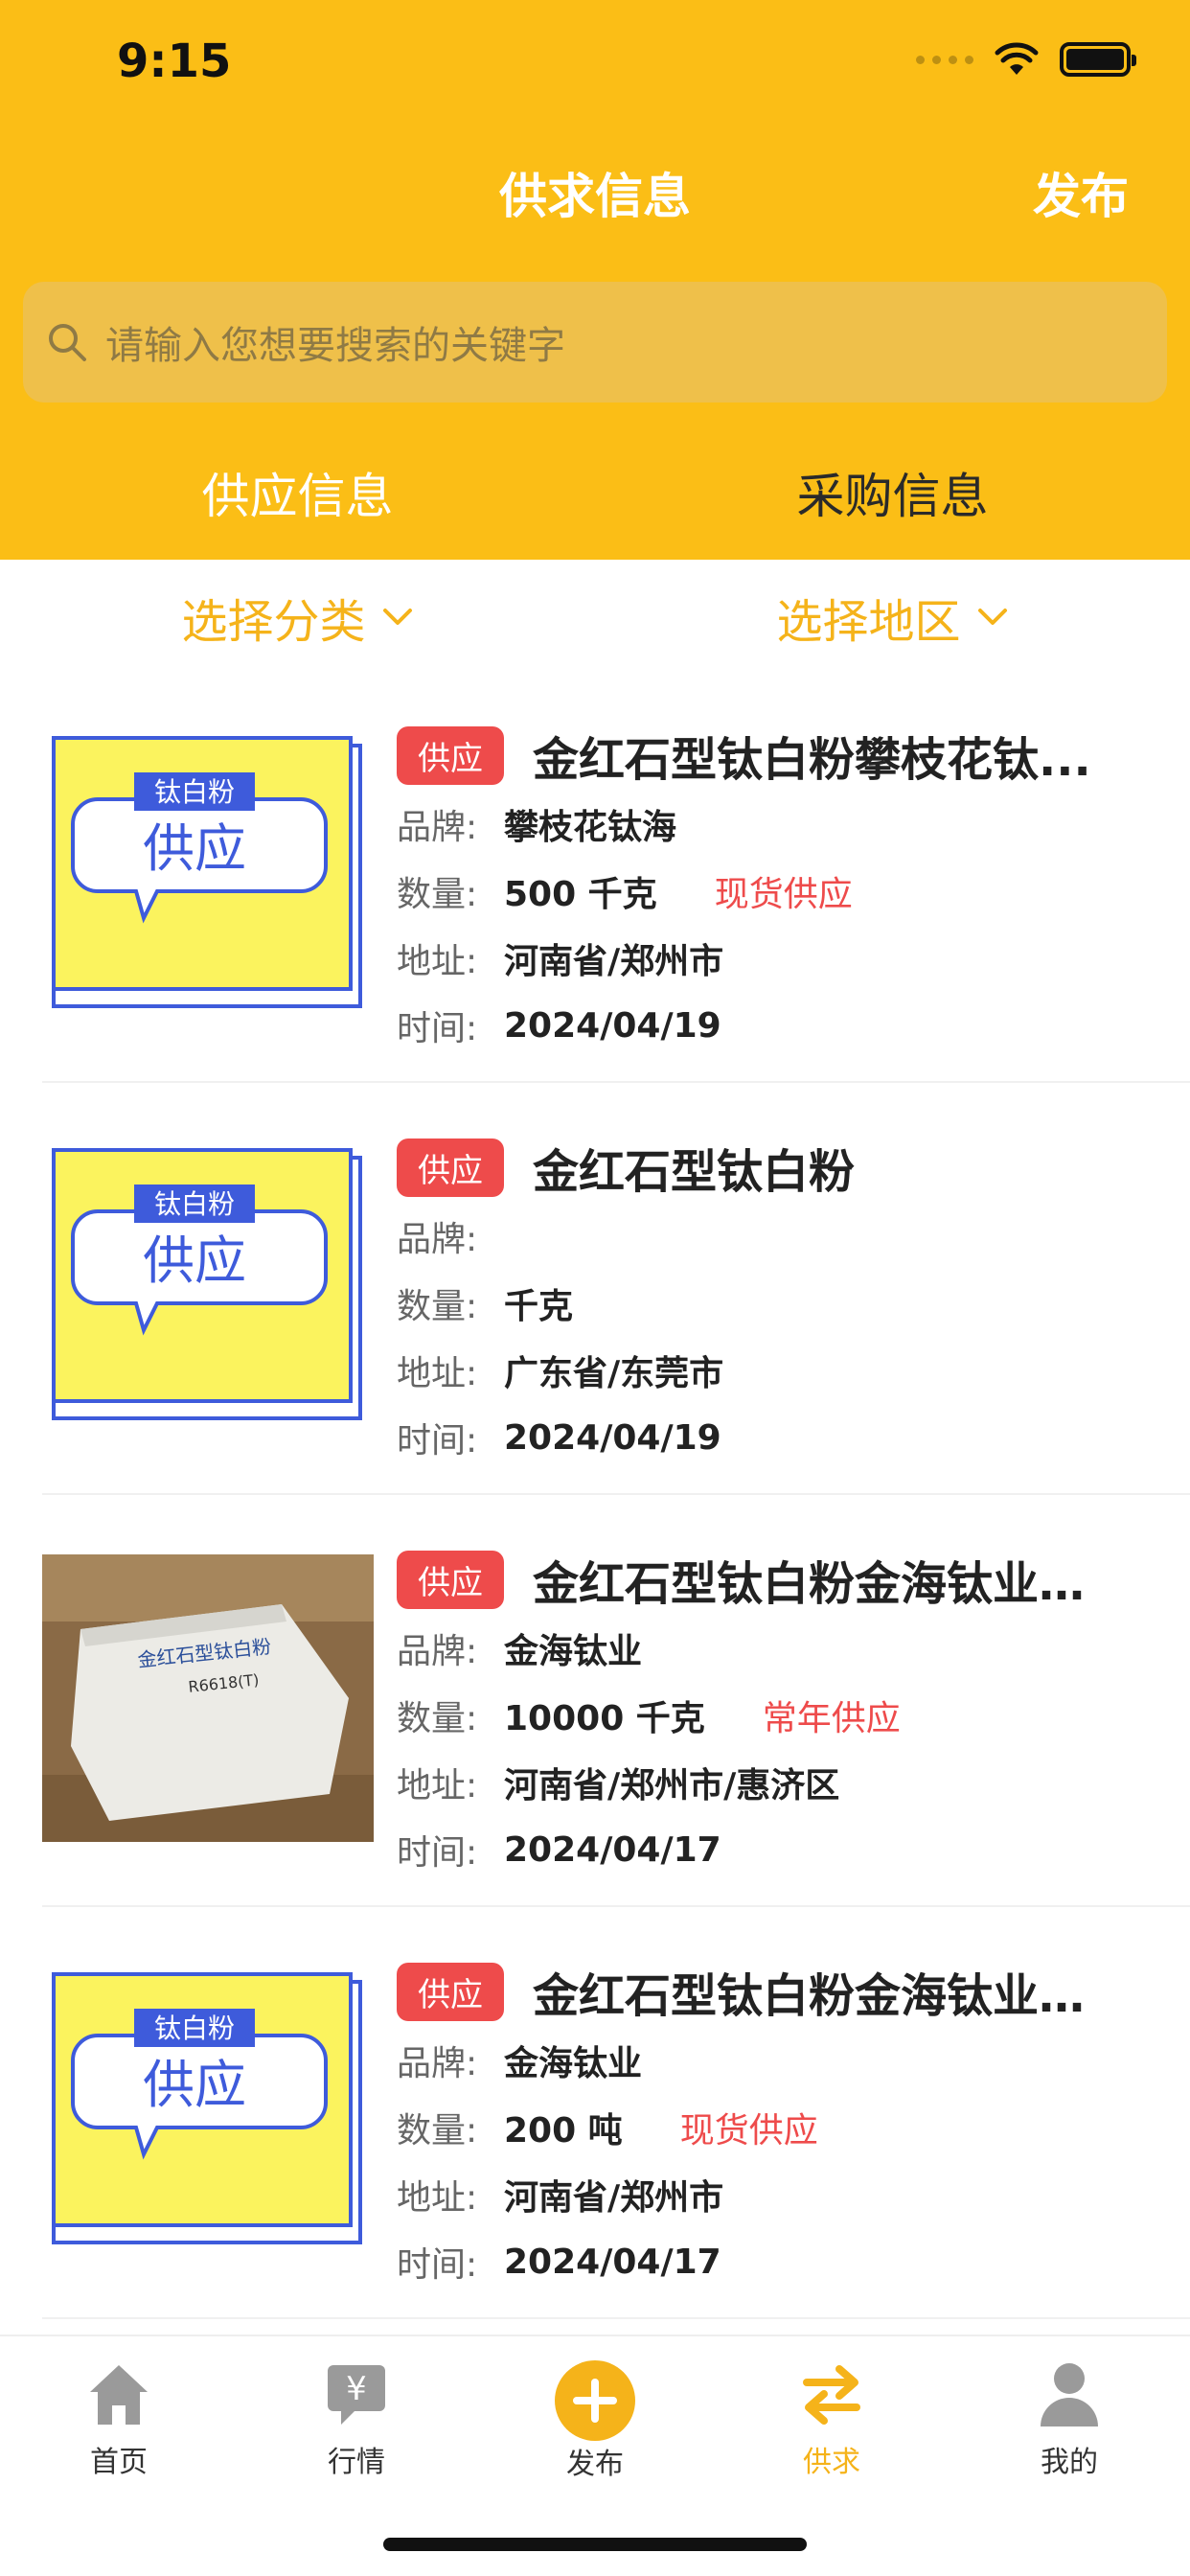  I want to click on supply-type-tag: 常年供应, so click(832, 1718).